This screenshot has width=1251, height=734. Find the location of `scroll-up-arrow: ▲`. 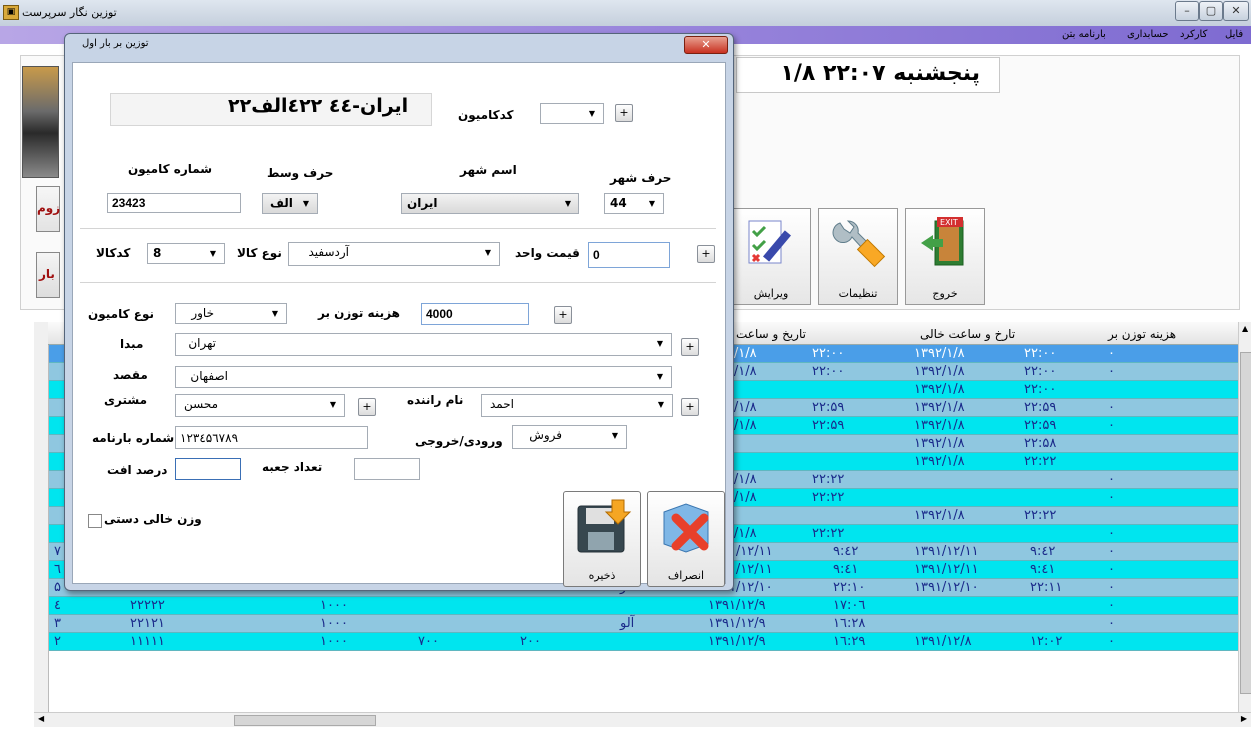

scroll-up-arrow: ▲ is located at coordinates (1245, 328).